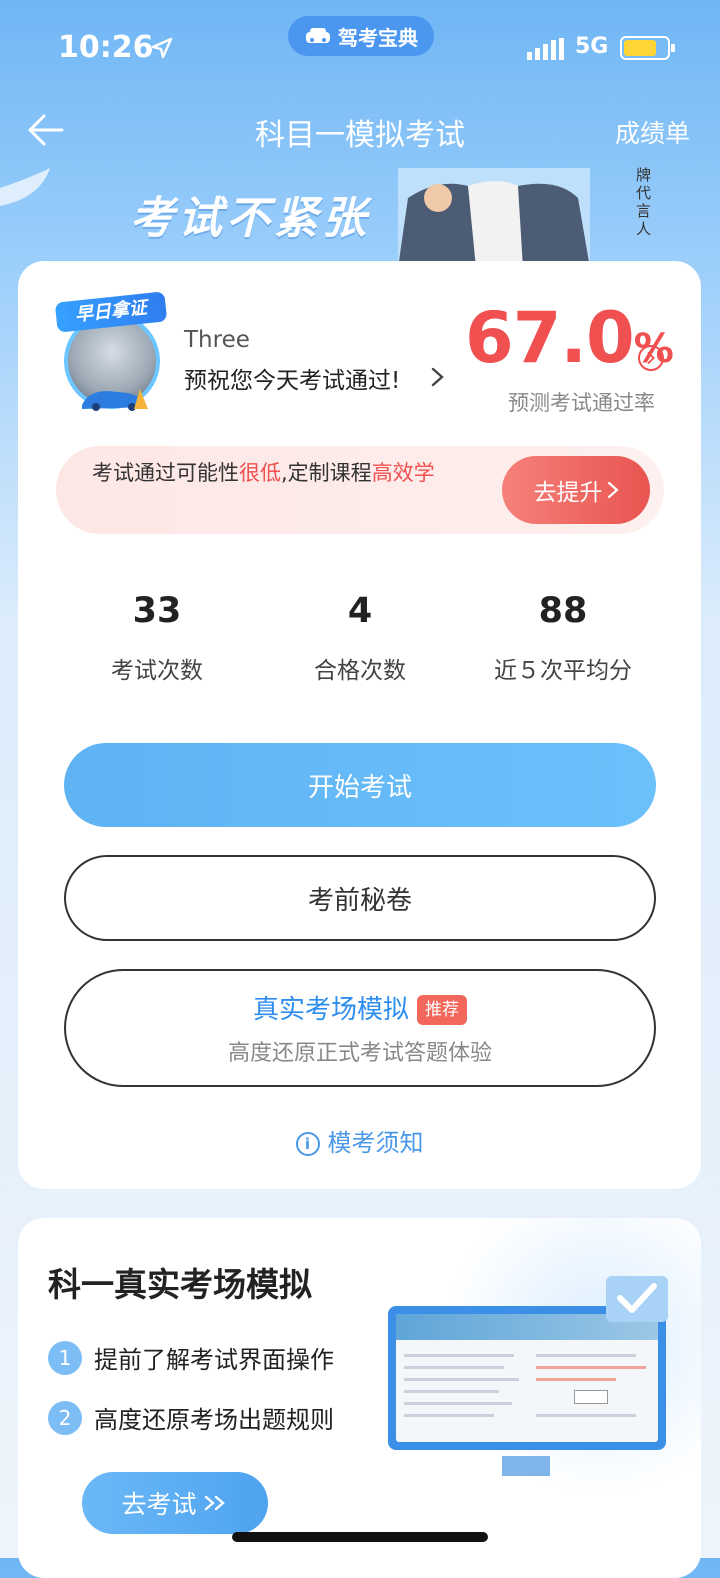 This screenshot has width=720, height=1578. I want to click on alert-text: 考试通过可能性很低,定制课程高效学, so click(263, 473).